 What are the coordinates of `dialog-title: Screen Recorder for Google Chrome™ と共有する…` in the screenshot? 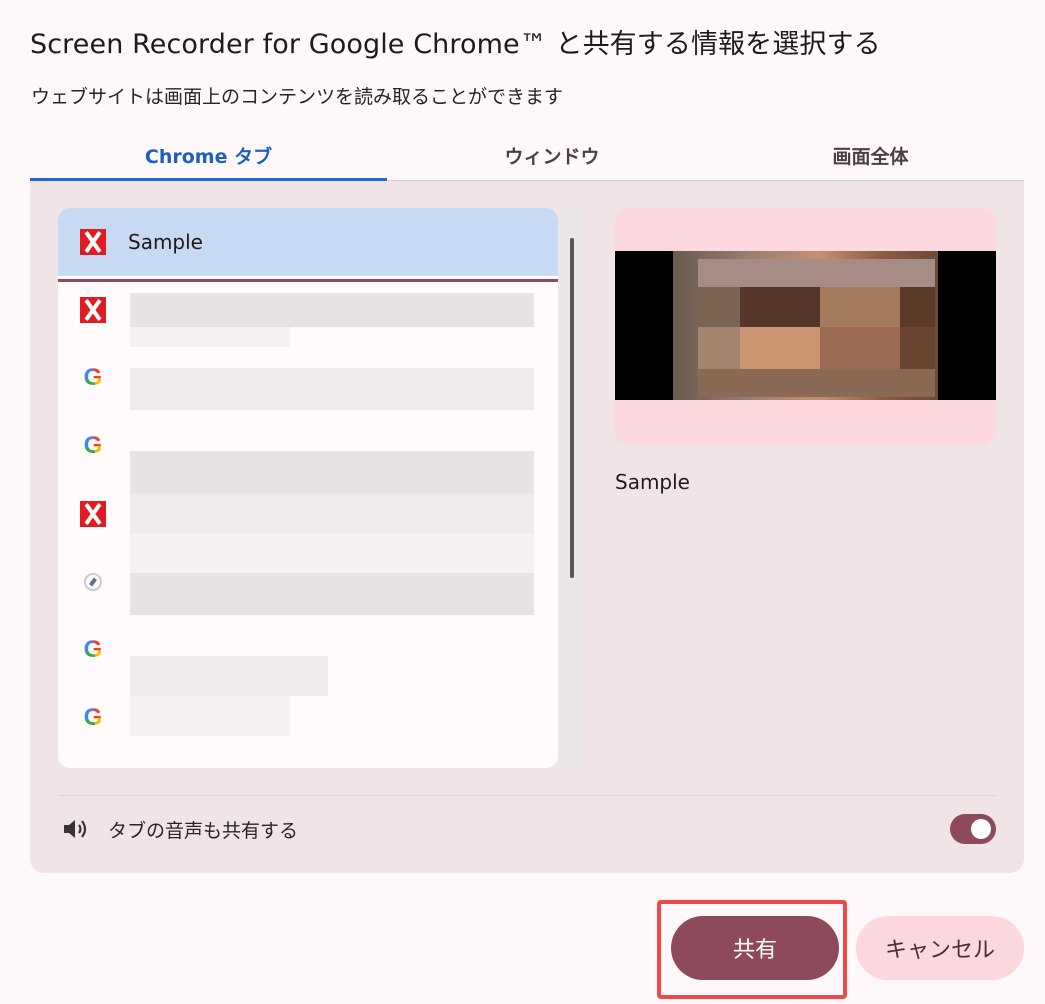 It's located at (455, 44).